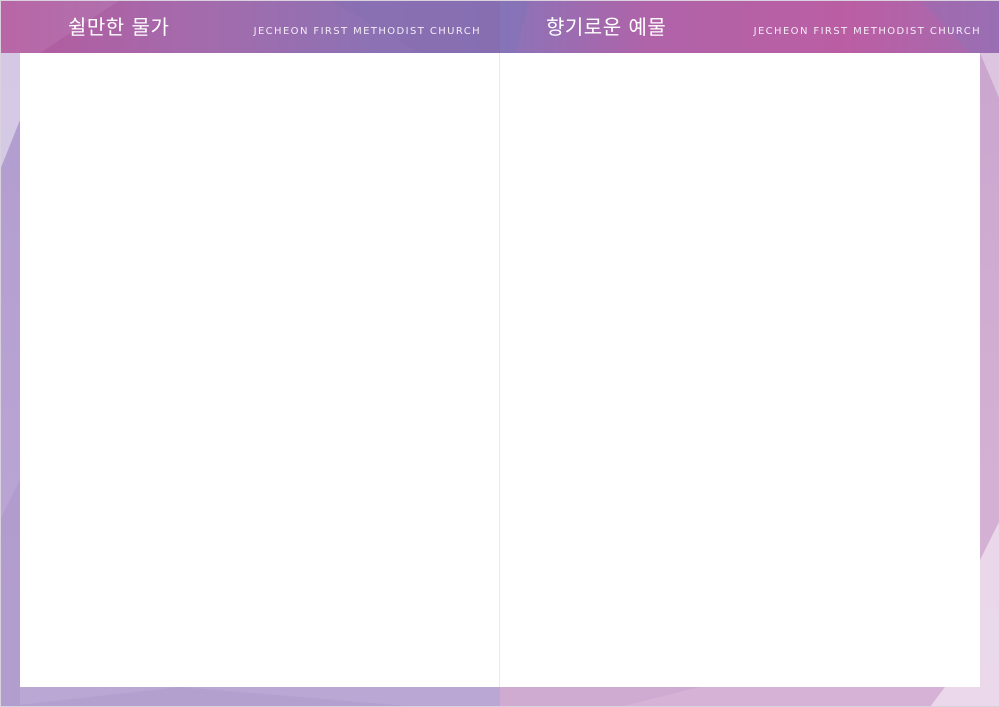 Image resolution: width=1000 pixels, height=707 pixels. I want to click on right-page-header: 향기로운 예물 JECHEON FIRST METHODIST CHURCH, so click(750, 26).